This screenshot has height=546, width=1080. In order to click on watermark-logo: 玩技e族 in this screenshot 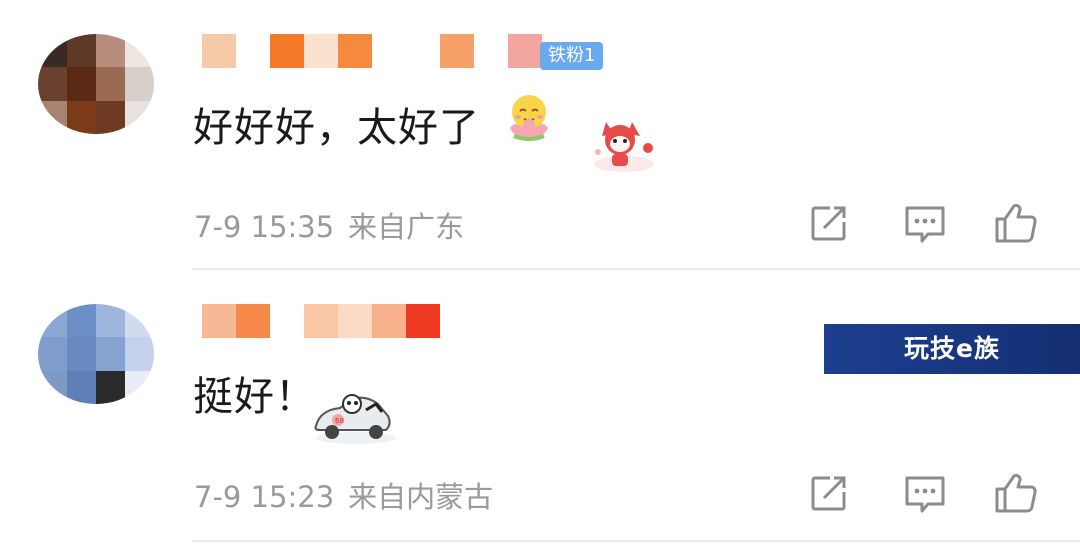, I will do `click(952, 349)`.